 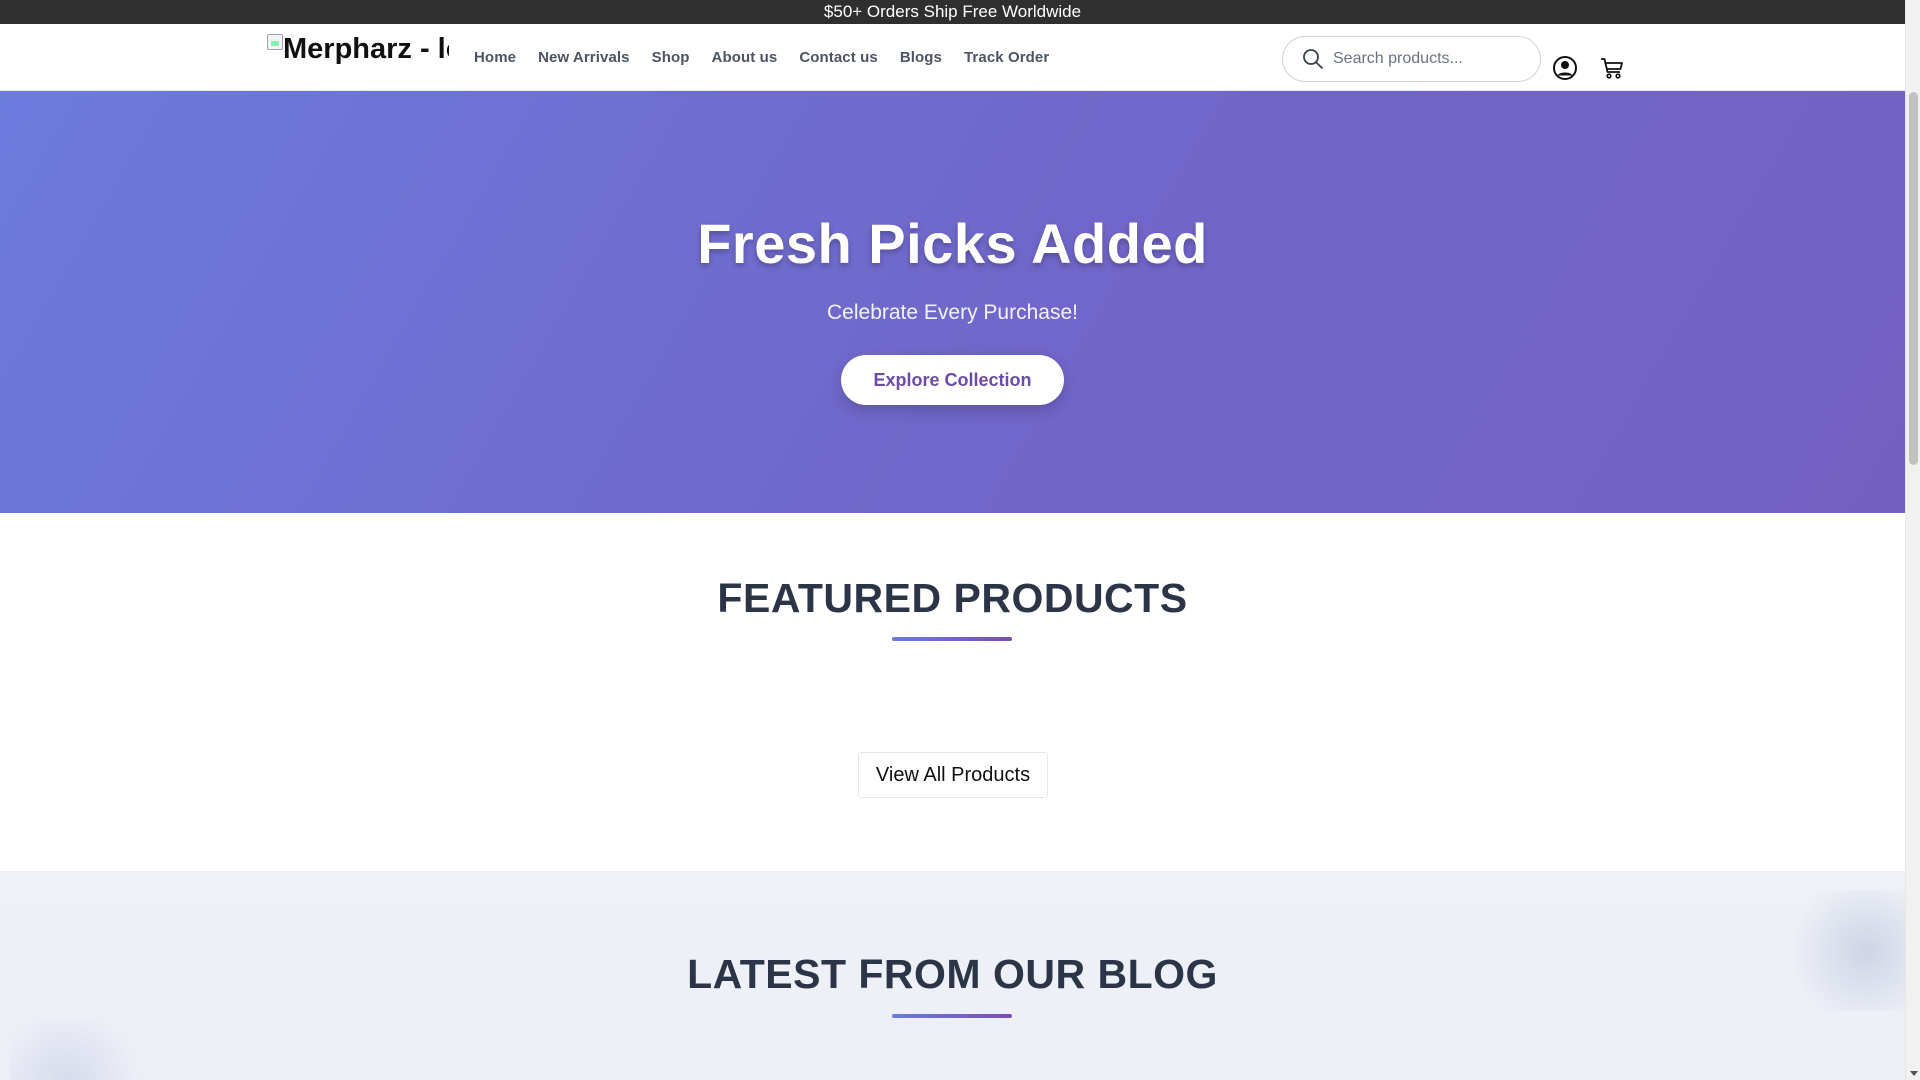 I want to click on announcement-bar: $50+ Orders Ship Free Worldwide, so click(x=952, y=12).